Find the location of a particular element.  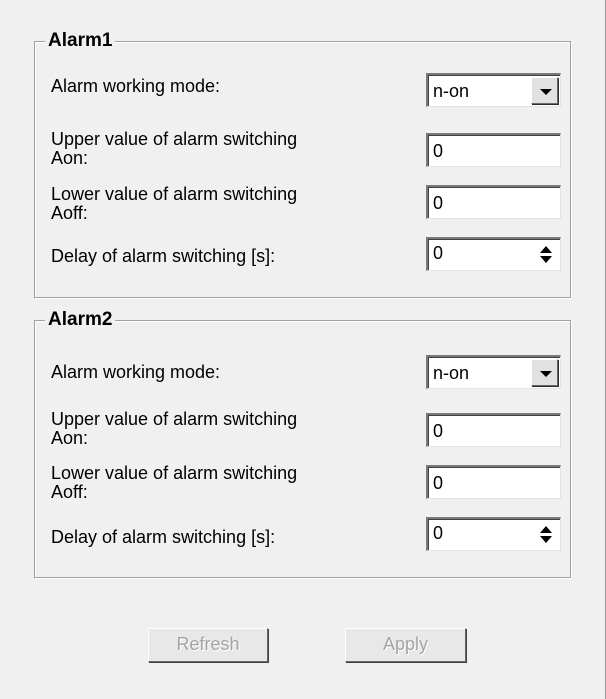

alarm2-upper-label: Upper value of alarm switching Aon: is located at coordinates (211, 429).